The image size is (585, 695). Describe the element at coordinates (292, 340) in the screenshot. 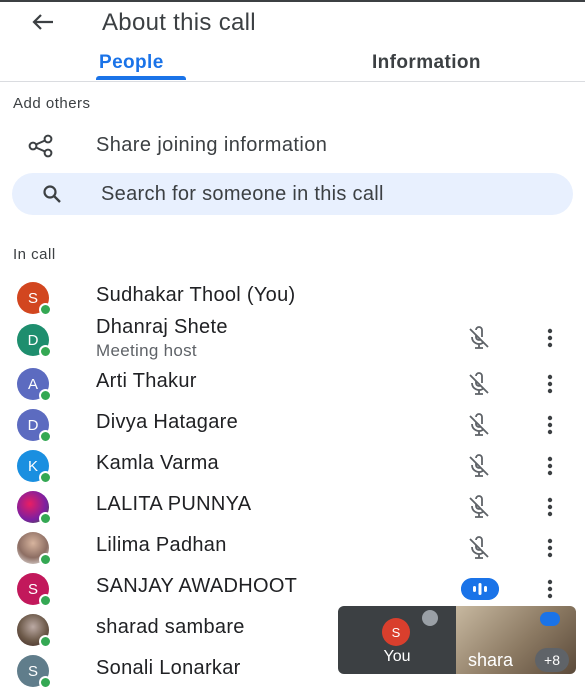

I see `participant-row: D Dhanraj Shete Meeting host` at that location.